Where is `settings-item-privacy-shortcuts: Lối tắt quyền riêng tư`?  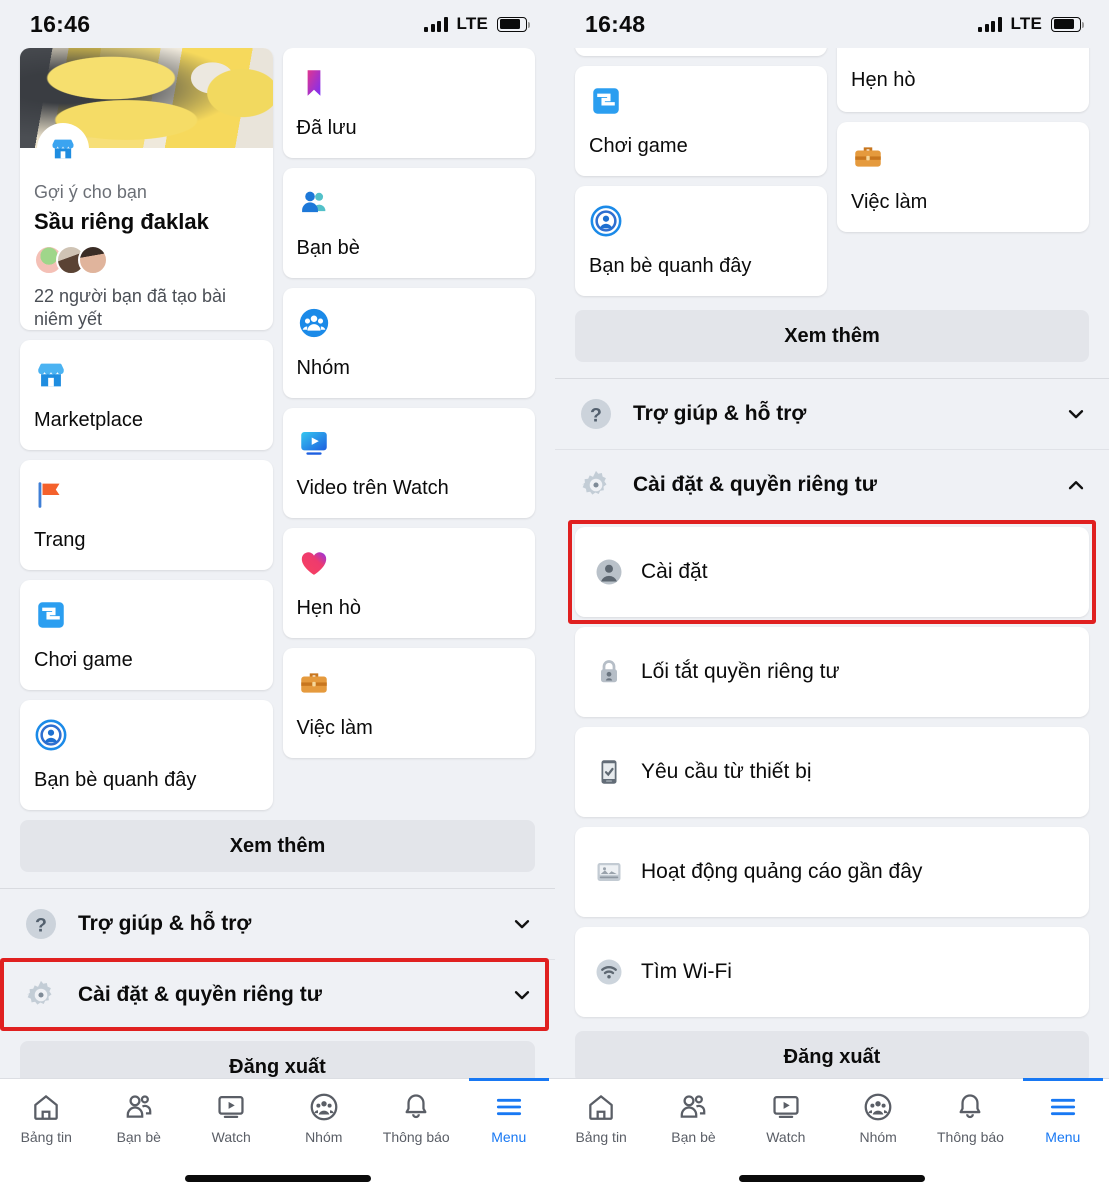 settings-item-privacy-shortcuts: Lối tắt quyền riêng tư is located at coordinates (832, 672).